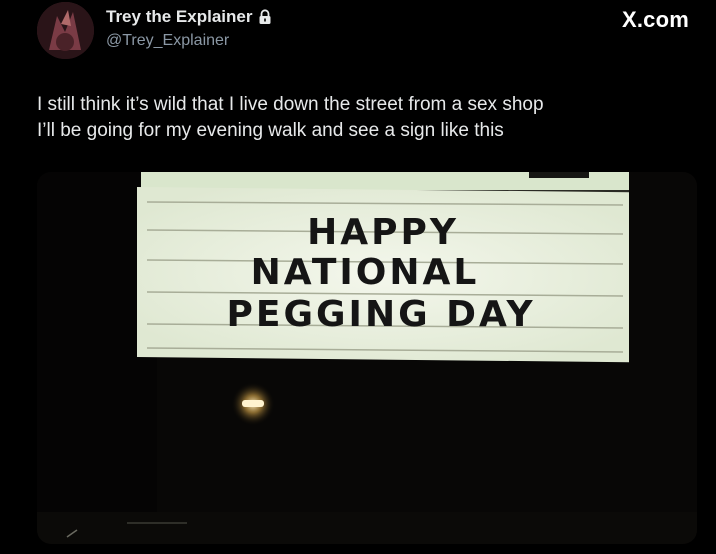  I want to click on sign-line: NATIONAL, so click(365, 272).